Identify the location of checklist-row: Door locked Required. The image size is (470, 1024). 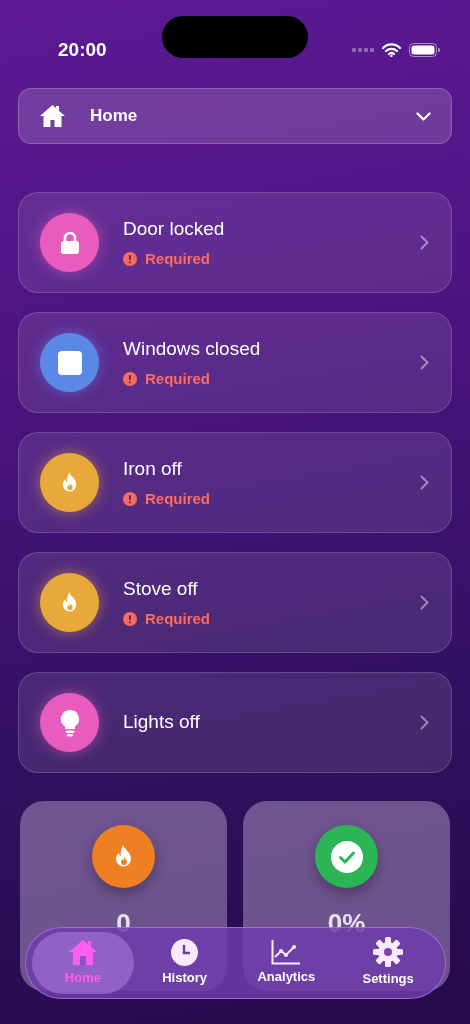
(235, 242).